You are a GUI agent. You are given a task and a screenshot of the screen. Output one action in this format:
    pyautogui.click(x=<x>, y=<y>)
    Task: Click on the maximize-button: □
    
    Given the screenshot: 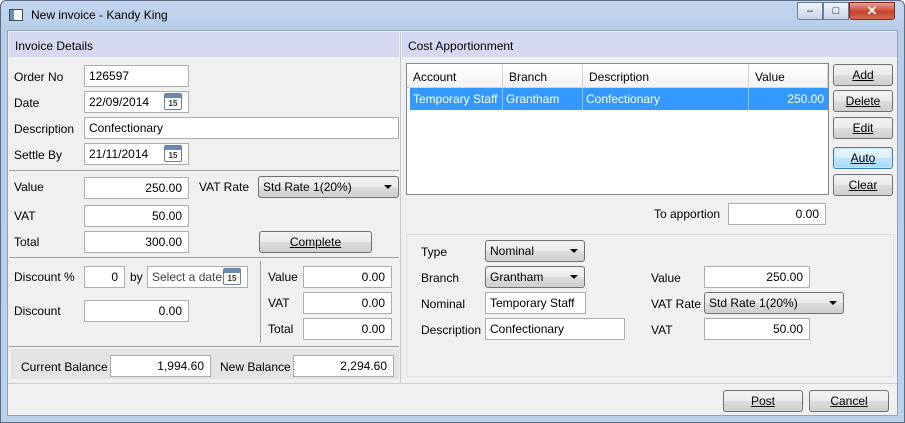 What is the action you would take?
    pyautogui.click(x=836, y=11)
    